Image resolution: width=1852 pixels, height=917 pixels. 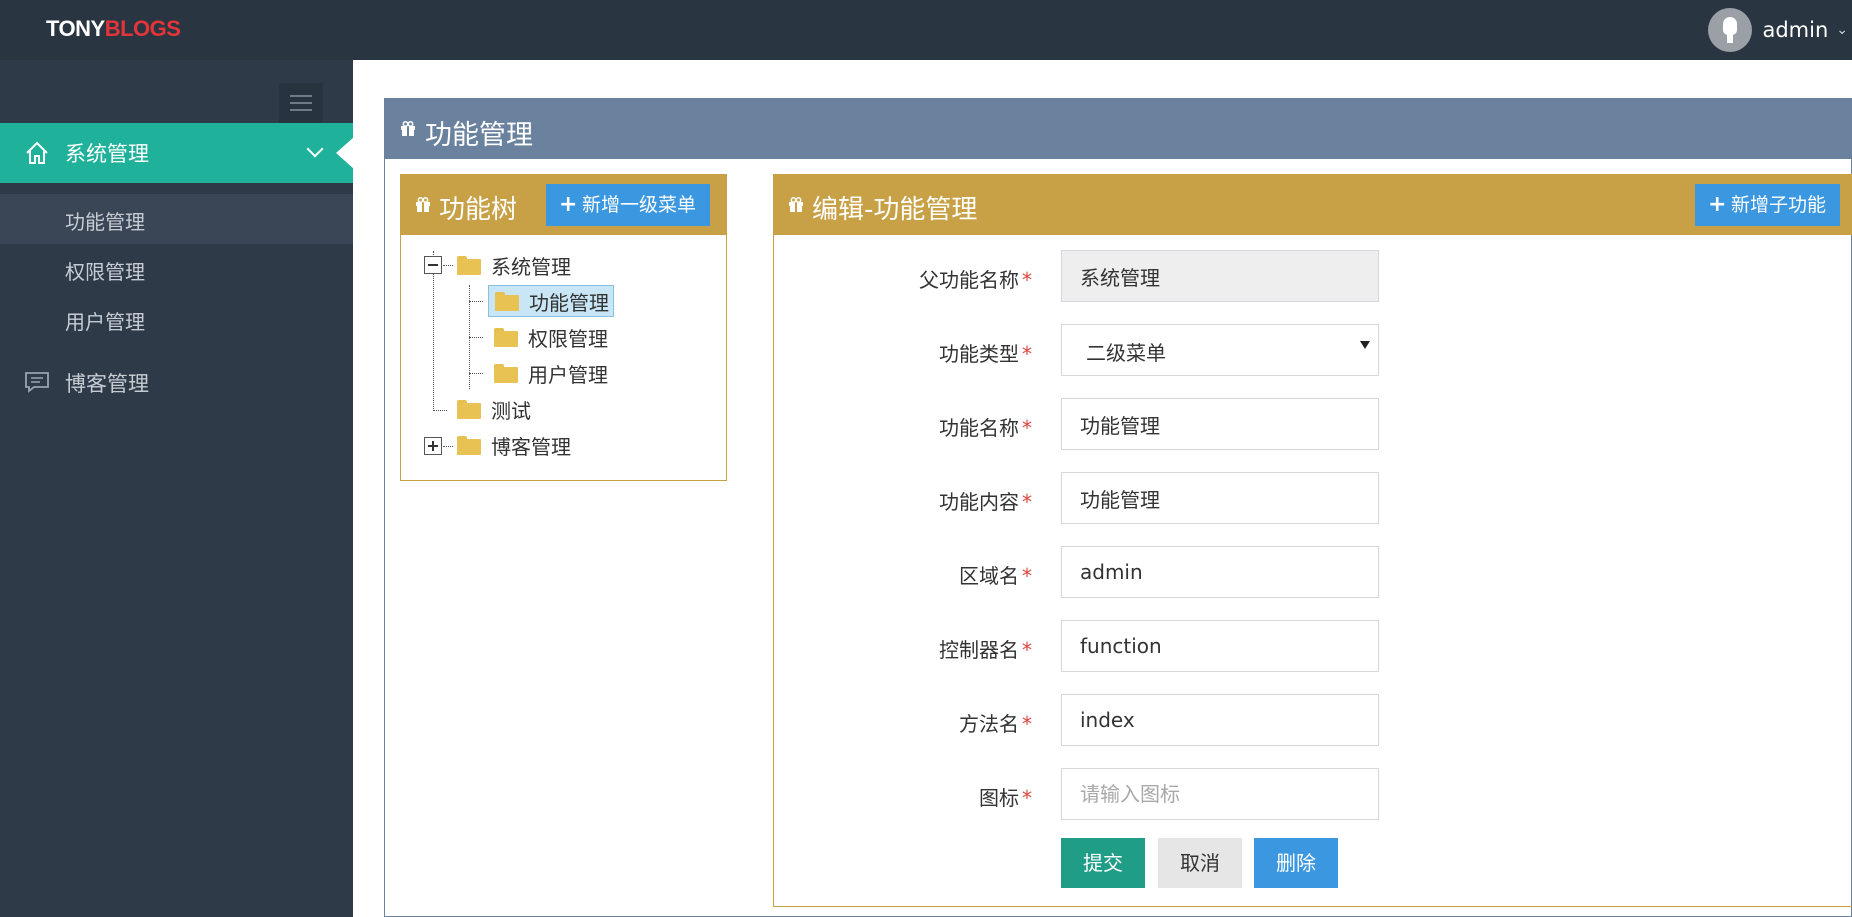 I want to click on tree-node-user-management: 用户管理, so click(x=551, y=373).